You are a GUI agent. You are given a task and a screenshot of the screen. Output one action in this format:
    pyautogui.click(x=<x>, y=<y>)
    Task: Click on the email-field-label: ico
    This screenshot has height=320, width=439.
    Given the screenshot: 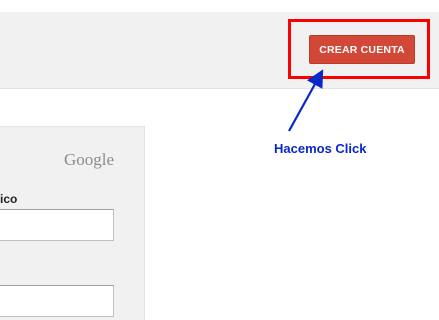 What is the action you would take?
    pyautogui.click(x=9, y=199)
    